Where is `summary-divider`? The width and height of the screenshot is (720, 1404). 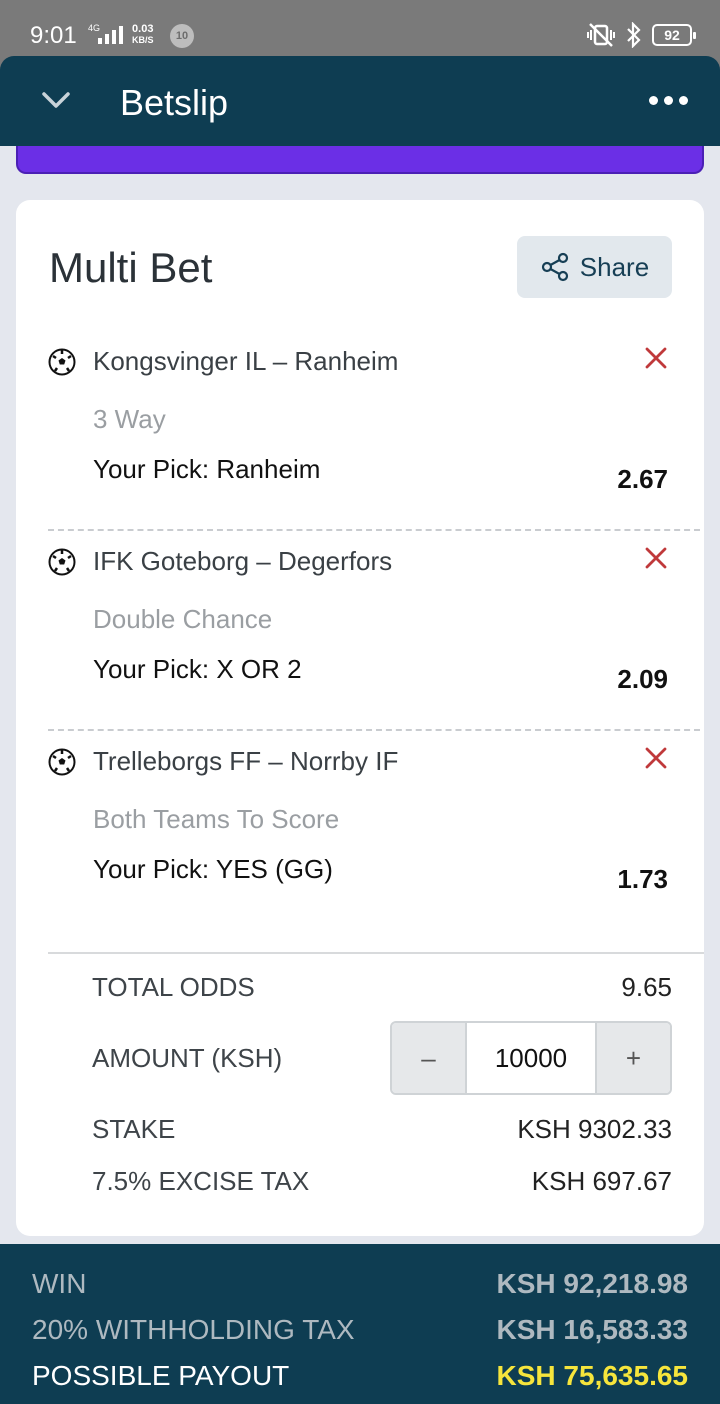
summary-divider is located at coordinates (376, 953).